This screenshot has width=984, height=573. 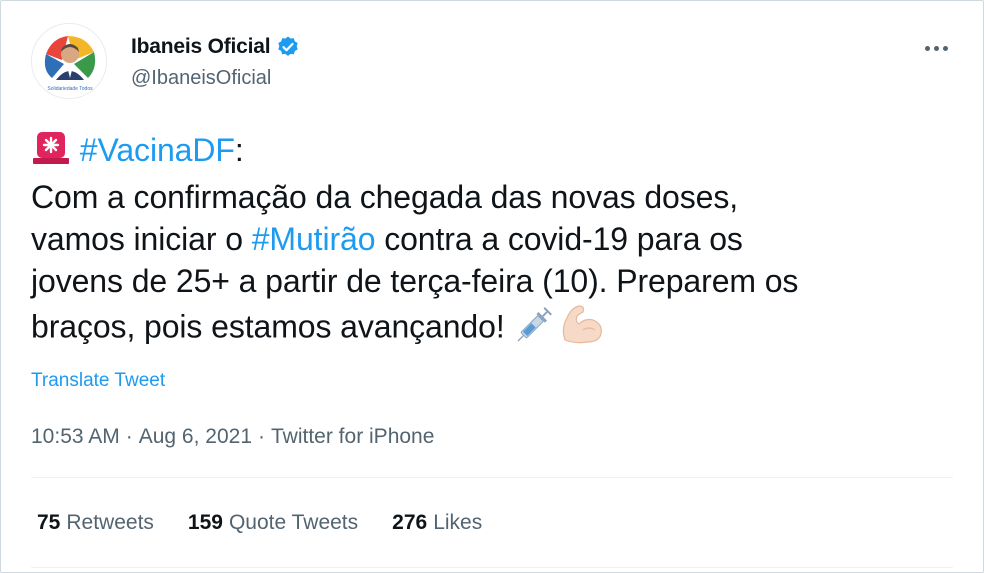 What do you see at coordinates (559, 238) in the screenshot?
I see `tweet-line-3-end: contra a covid-19 para os` at bounding box center [559, 238].